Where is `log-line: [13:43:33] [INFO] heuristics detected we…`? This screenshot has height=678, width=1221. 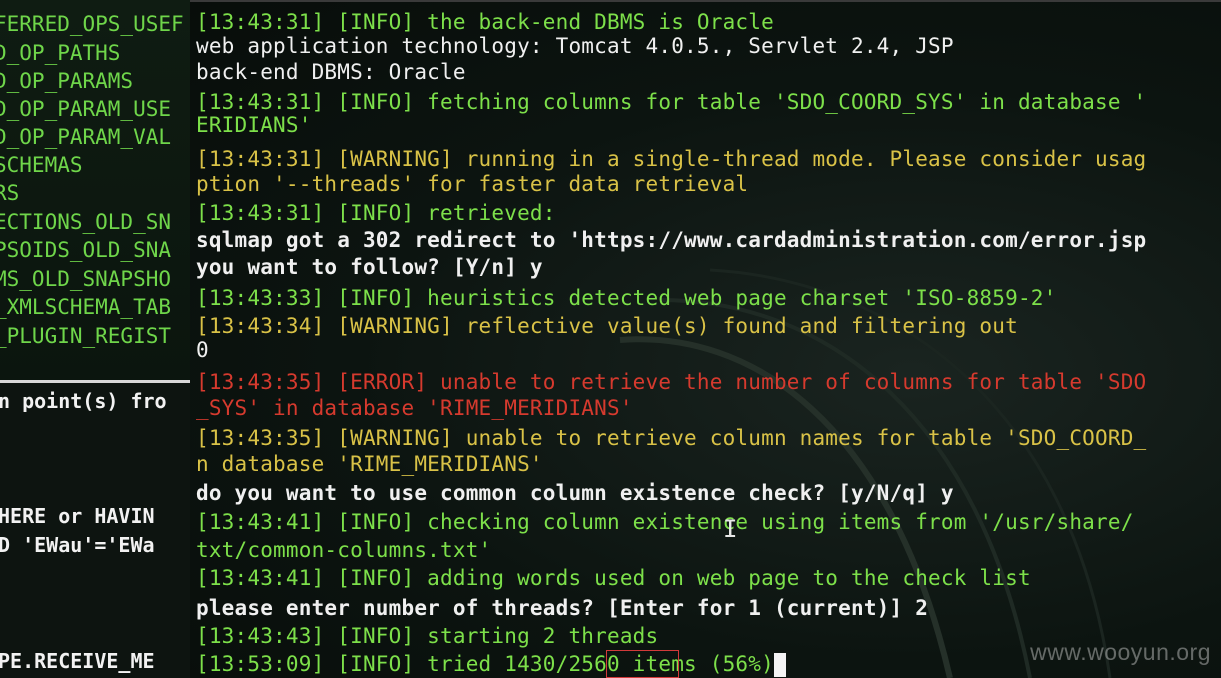 log-line: [13:43:33] [INFO] heuristics detected we… is located at coordinates (626, 298).